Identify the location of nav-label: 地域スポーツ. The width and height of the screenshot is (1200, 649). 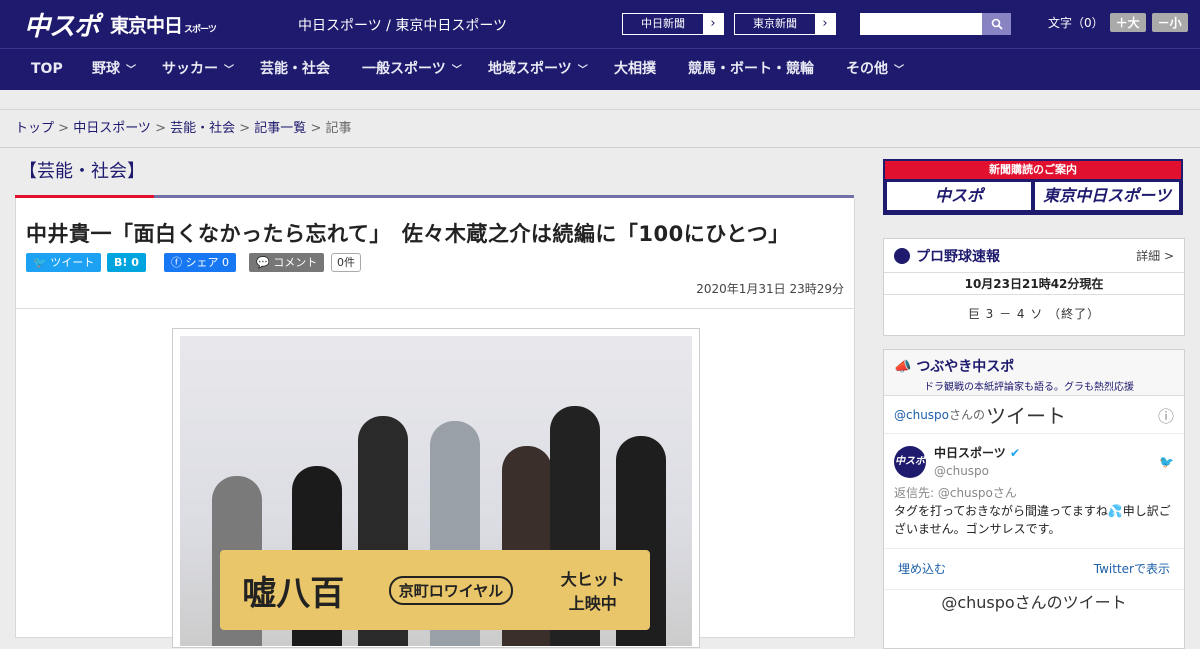
(530, 69).